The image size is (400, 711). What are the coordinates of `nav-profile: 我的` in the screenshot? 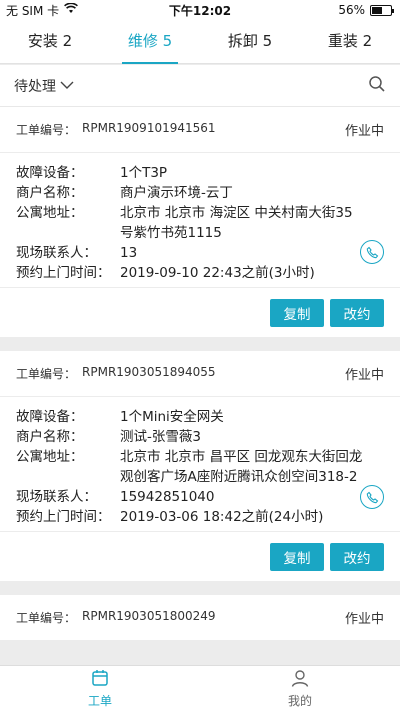 It's located at (300, 688).